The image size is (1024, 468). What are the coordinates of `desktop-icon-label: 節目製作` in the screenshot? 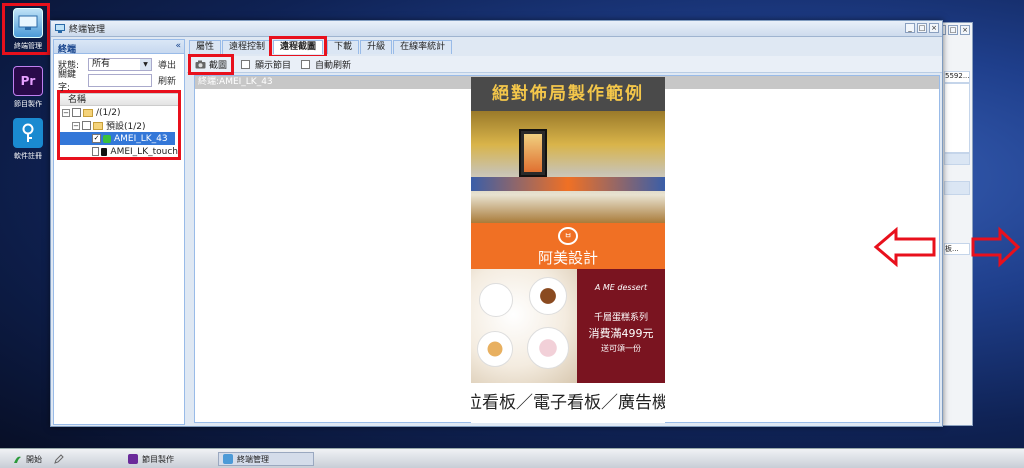 It's located at (28, 104).